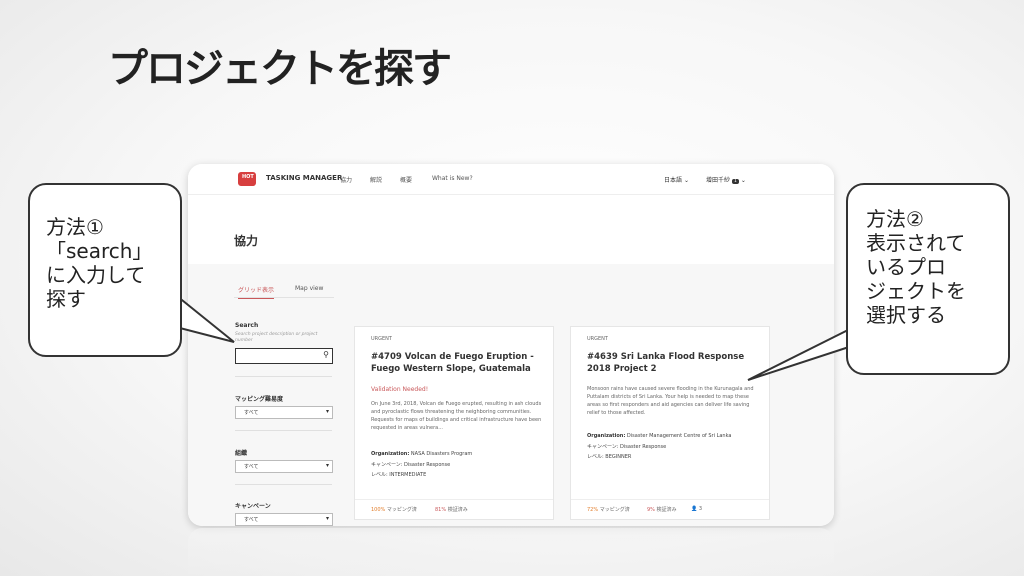  I want to click on left-callout-text: 方法① 「search」 に入力して 探す, so click(99, 263).